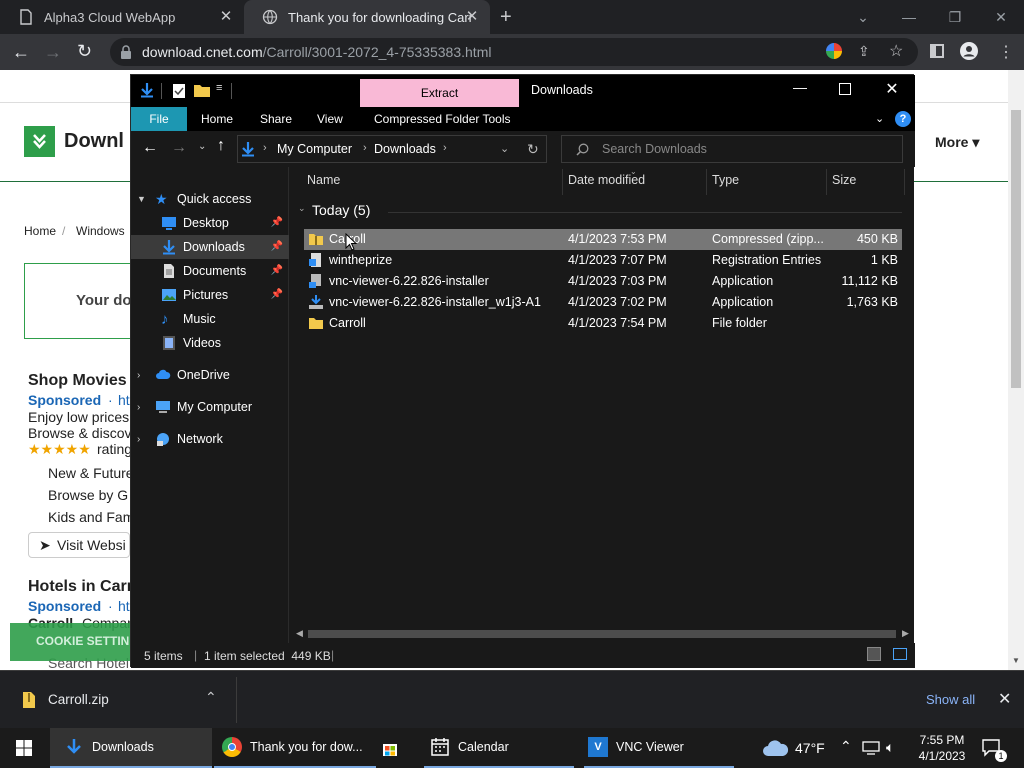  Describe the element at coordinates (1006, 52) in the screenshot. I see `menu-kebab-icon: ⋮` at that location.